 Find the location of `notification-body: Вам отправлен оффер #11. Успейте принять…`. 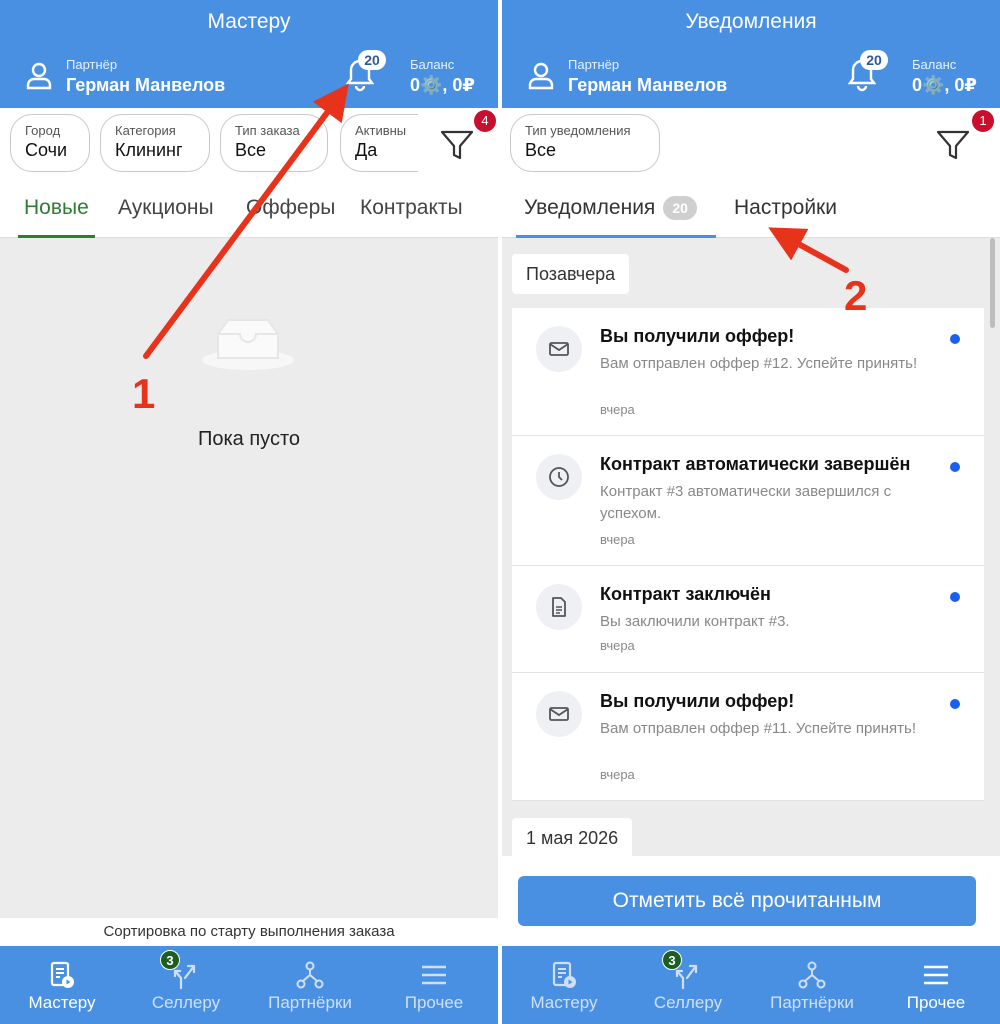

notification-body: Вам отправлен оффер #11. Успейте принять… is located at coordinates (758, 728).